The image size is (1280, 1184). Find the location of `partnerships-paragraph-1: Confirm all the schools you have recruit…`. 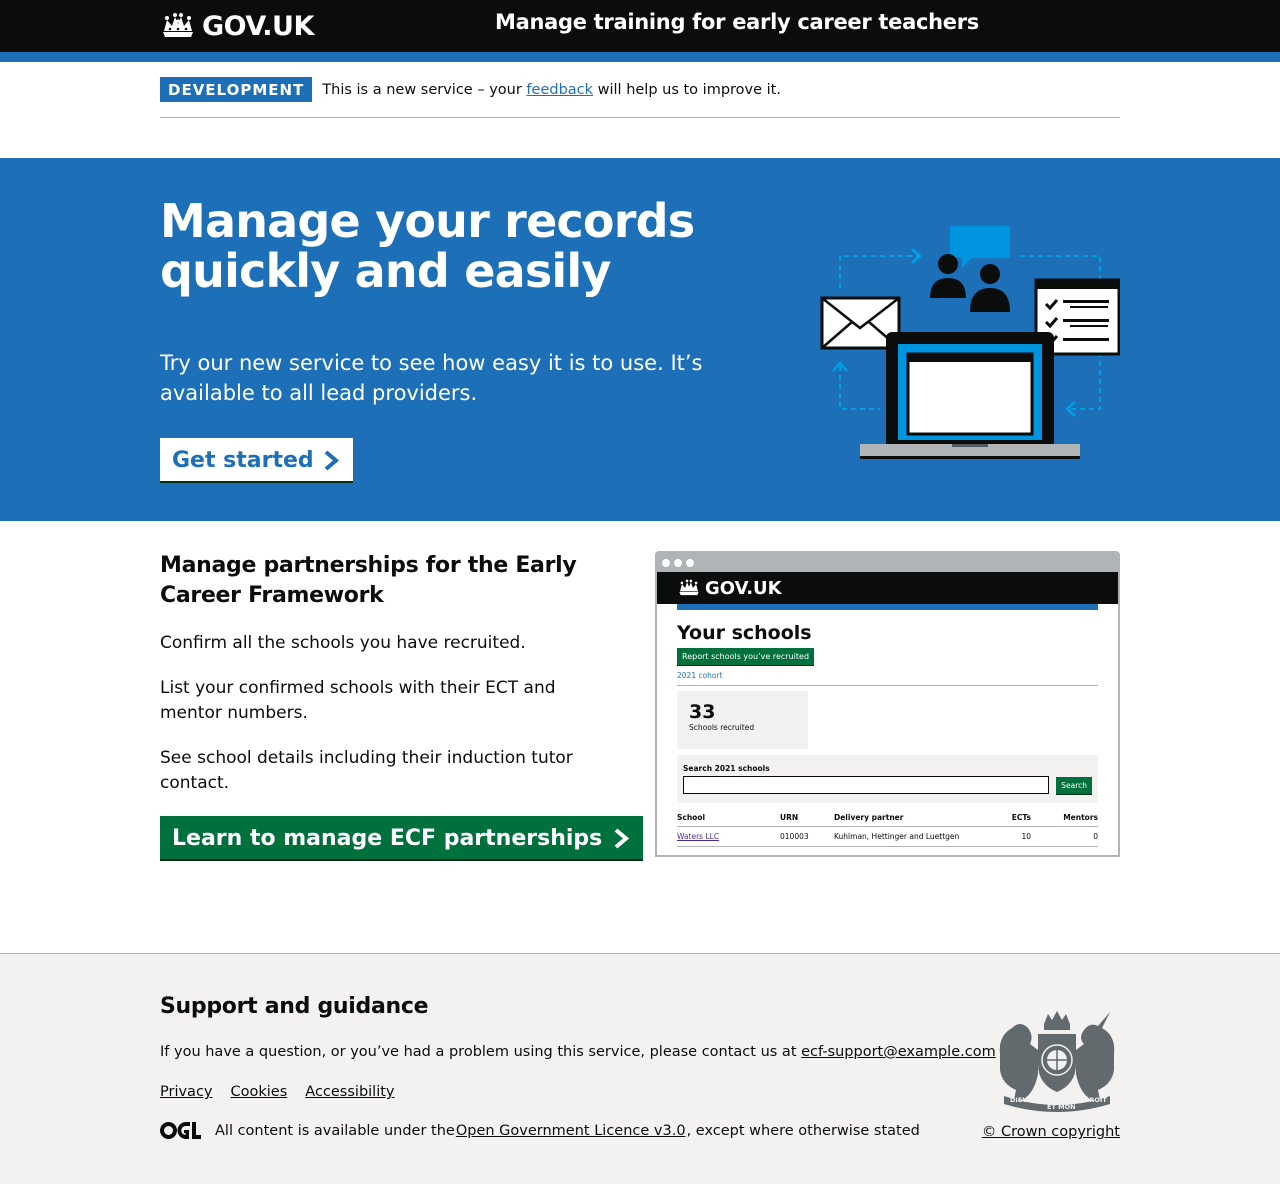

partnerships-paragraph-1: Confirm all the schools you have recruit… is located at coordinates (343, 643).